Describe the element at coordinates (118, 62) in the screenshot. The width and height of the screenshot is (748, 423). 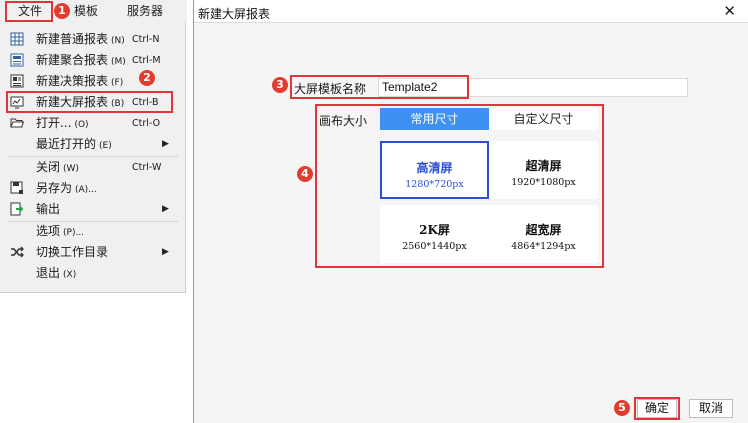
I see `menu-mnemonic: (M)` at that location.